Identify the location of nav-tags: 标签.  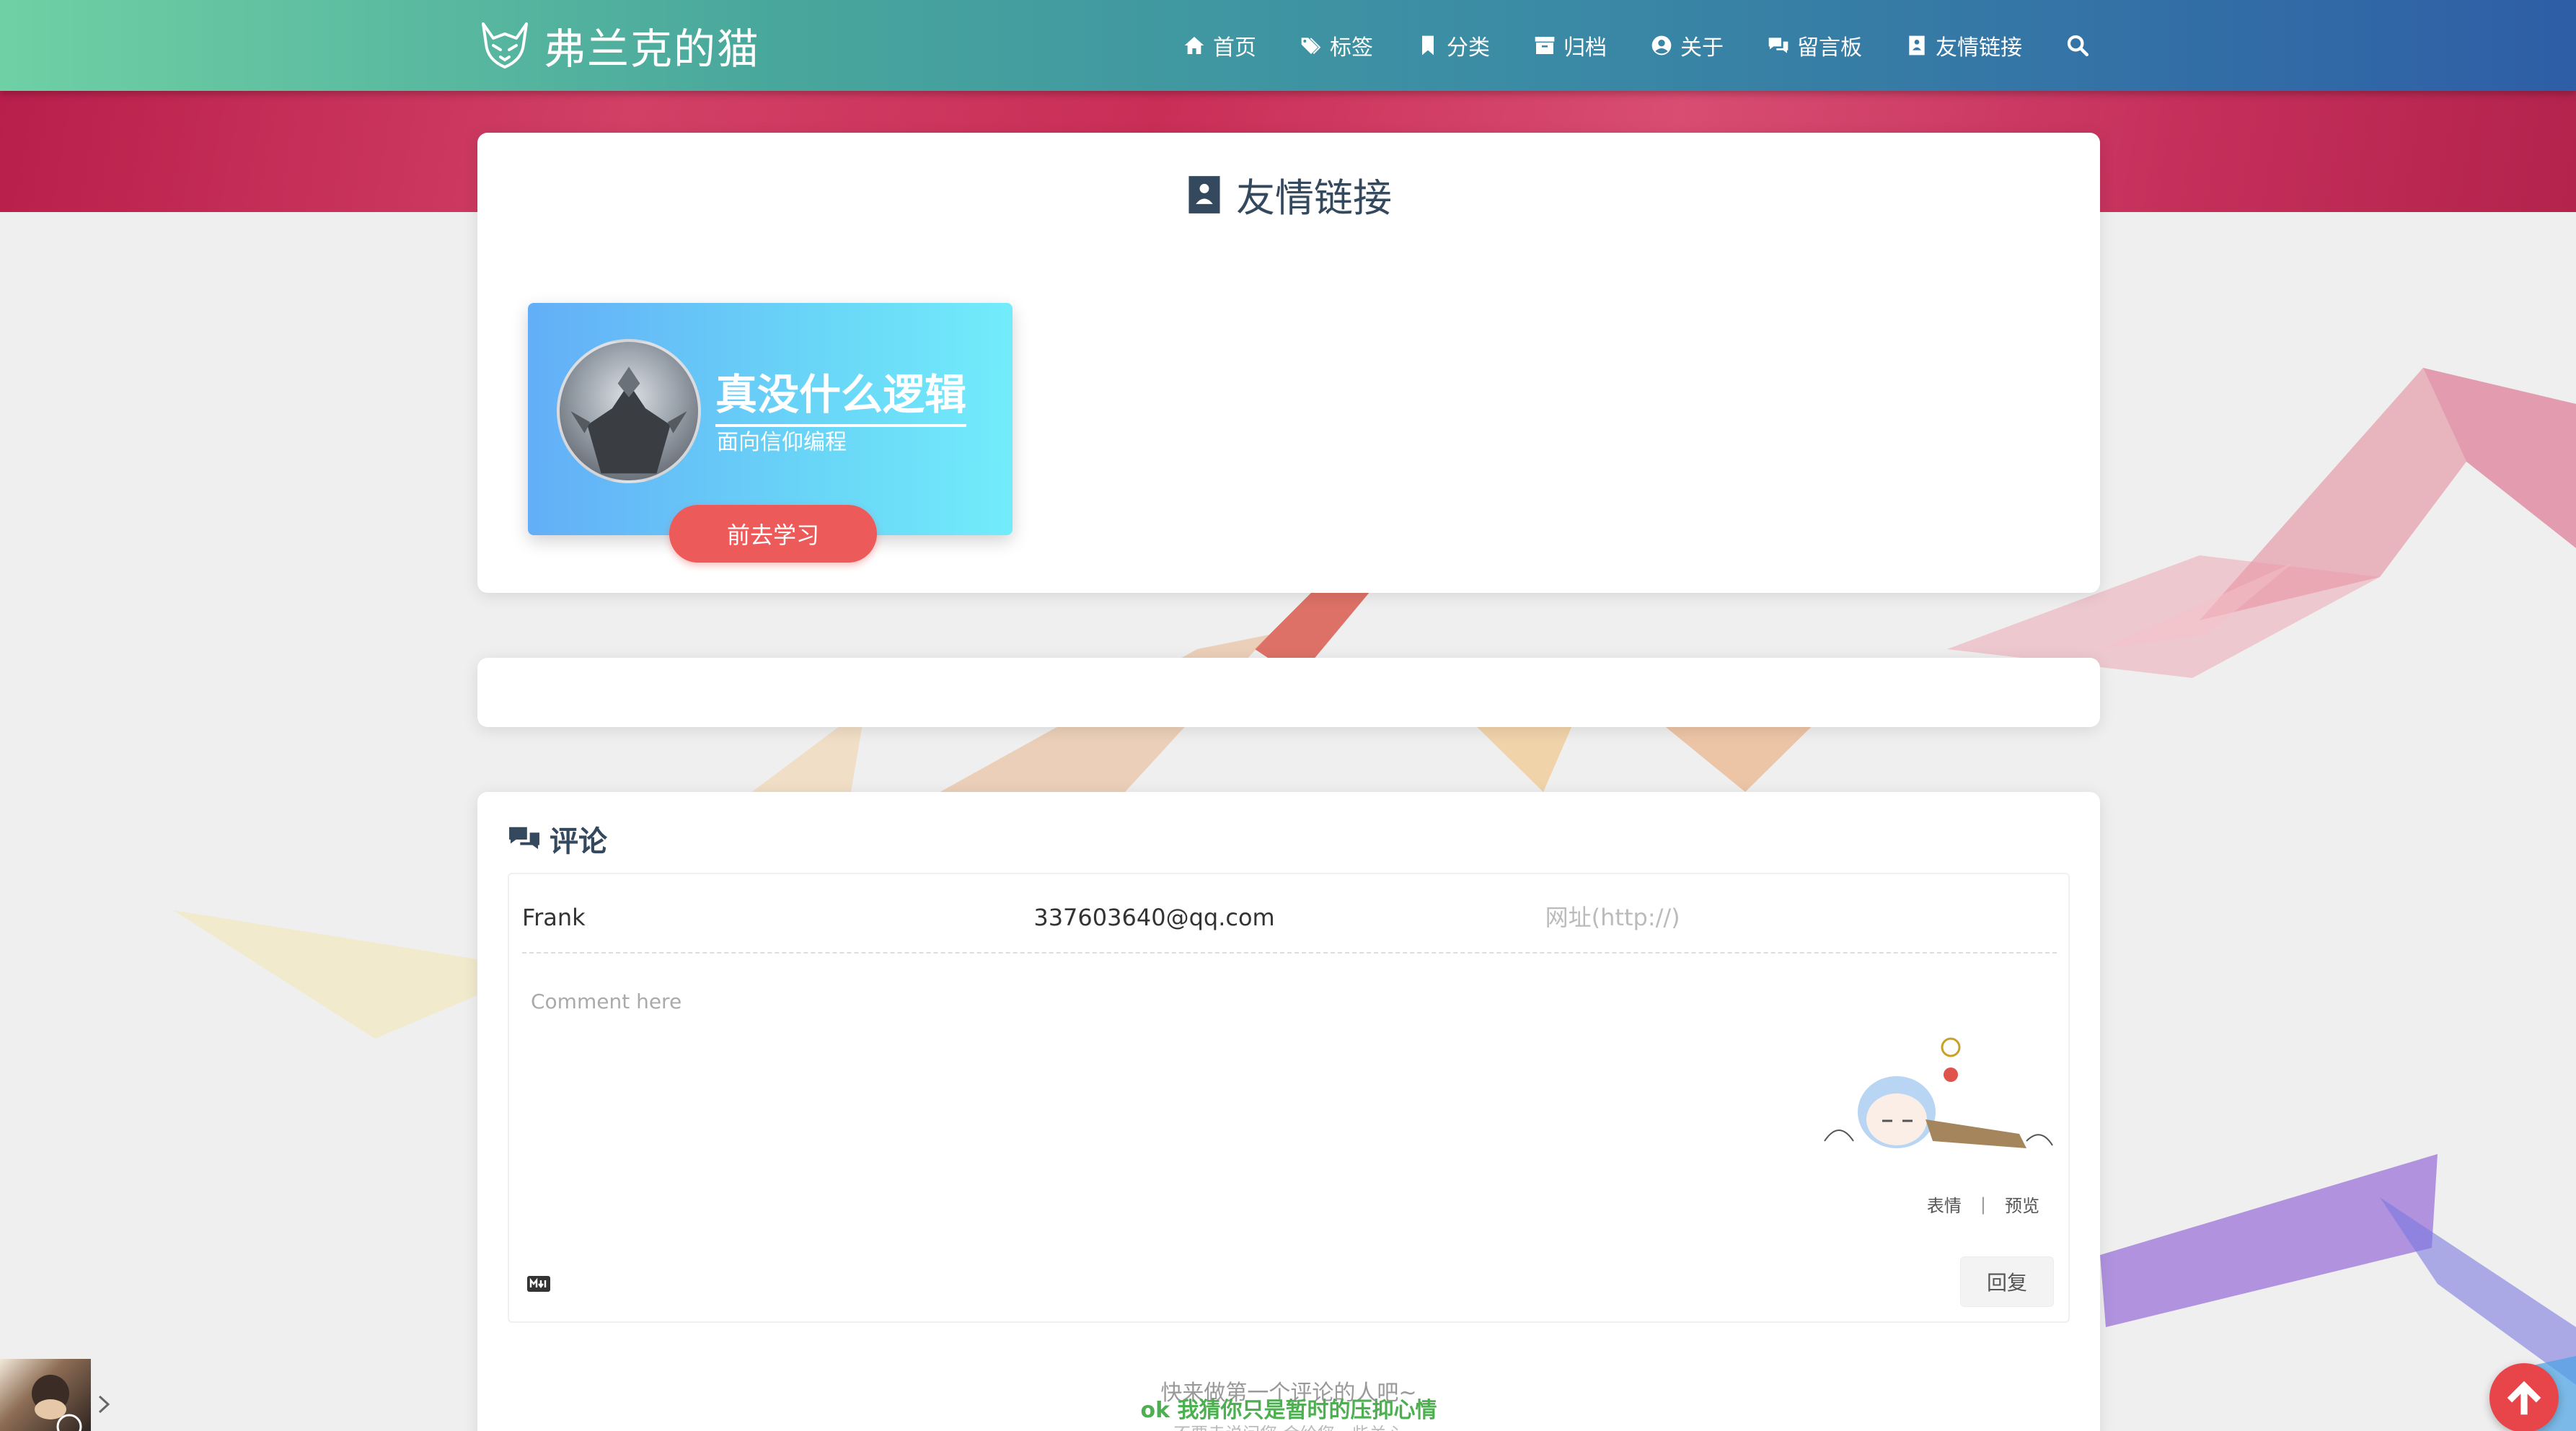
(1336, 45).